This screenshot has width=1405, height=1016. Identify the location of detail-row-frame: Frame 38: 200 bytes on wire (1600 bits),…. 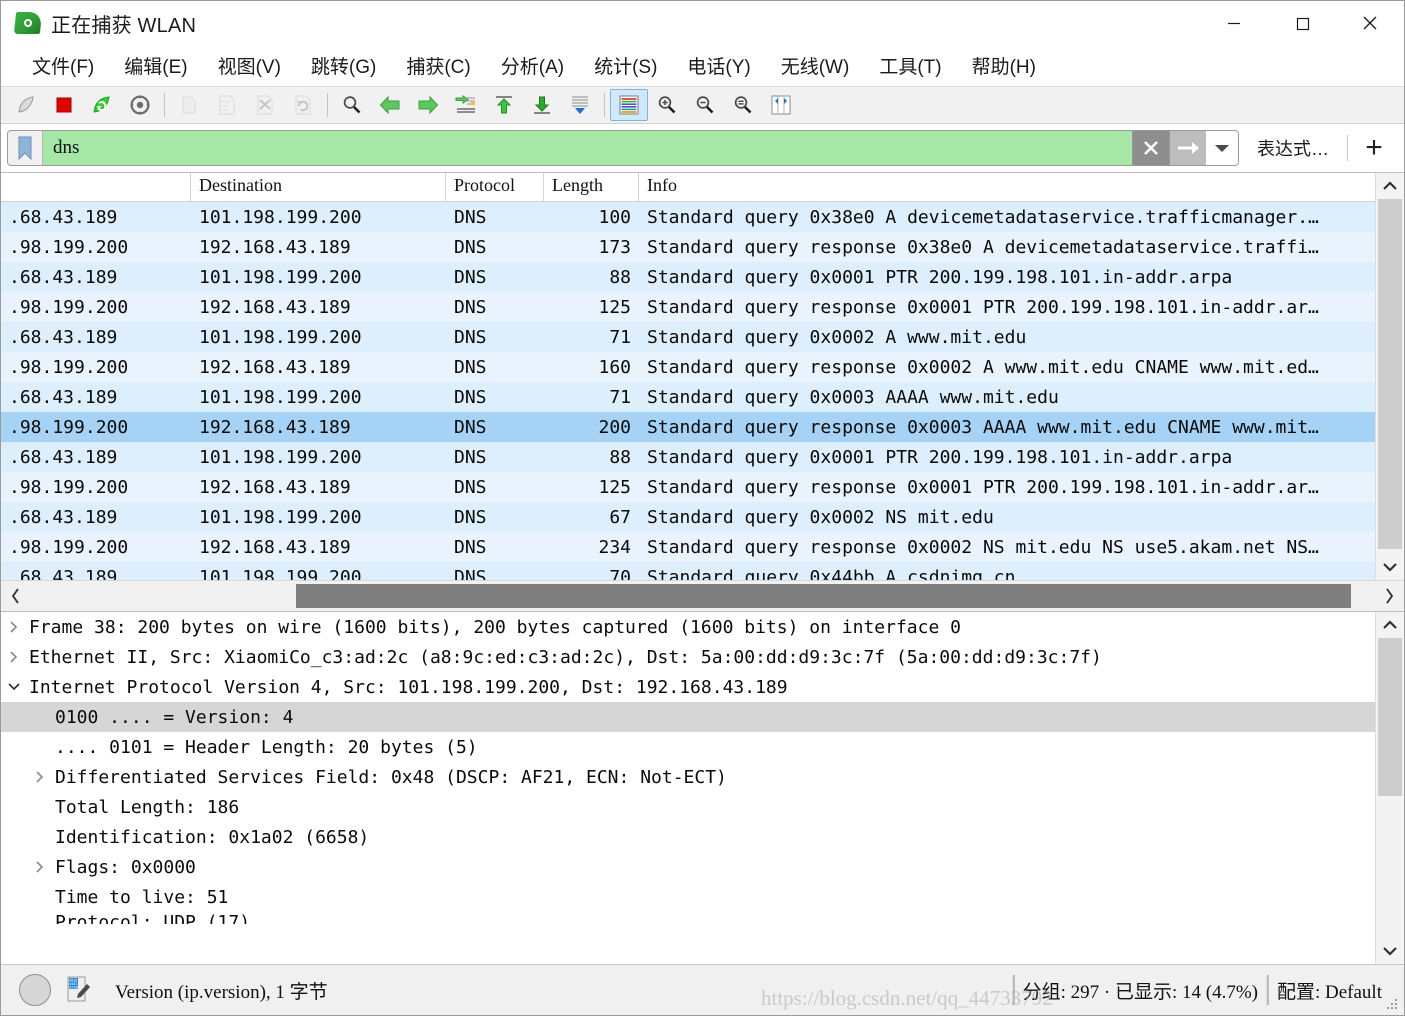
(688, 627).